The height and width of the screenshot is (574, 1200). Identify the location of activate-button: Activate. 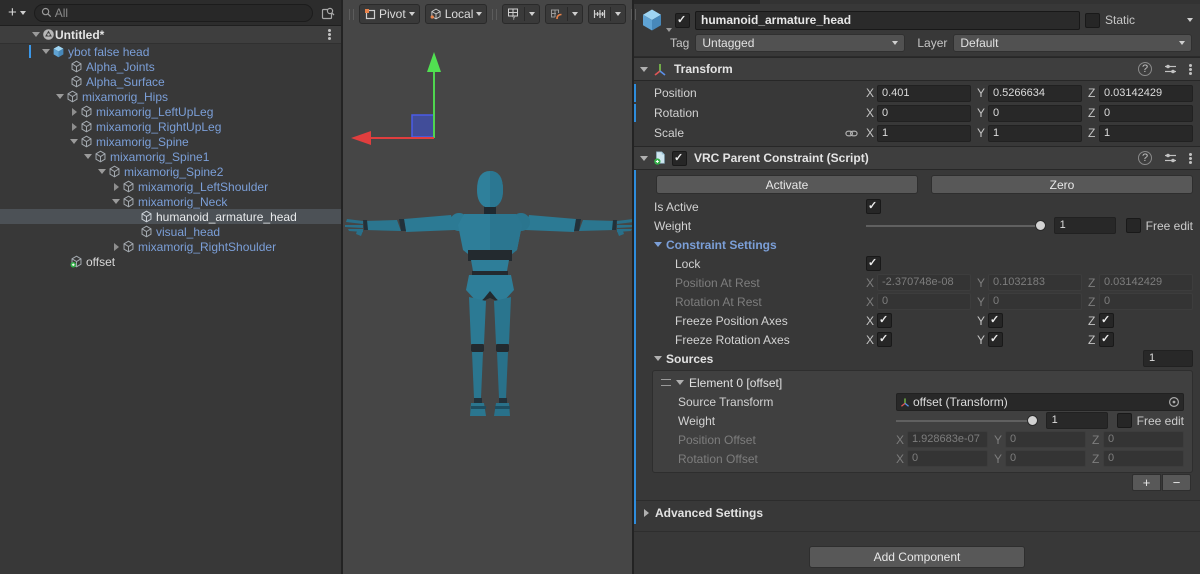
(787, 184).